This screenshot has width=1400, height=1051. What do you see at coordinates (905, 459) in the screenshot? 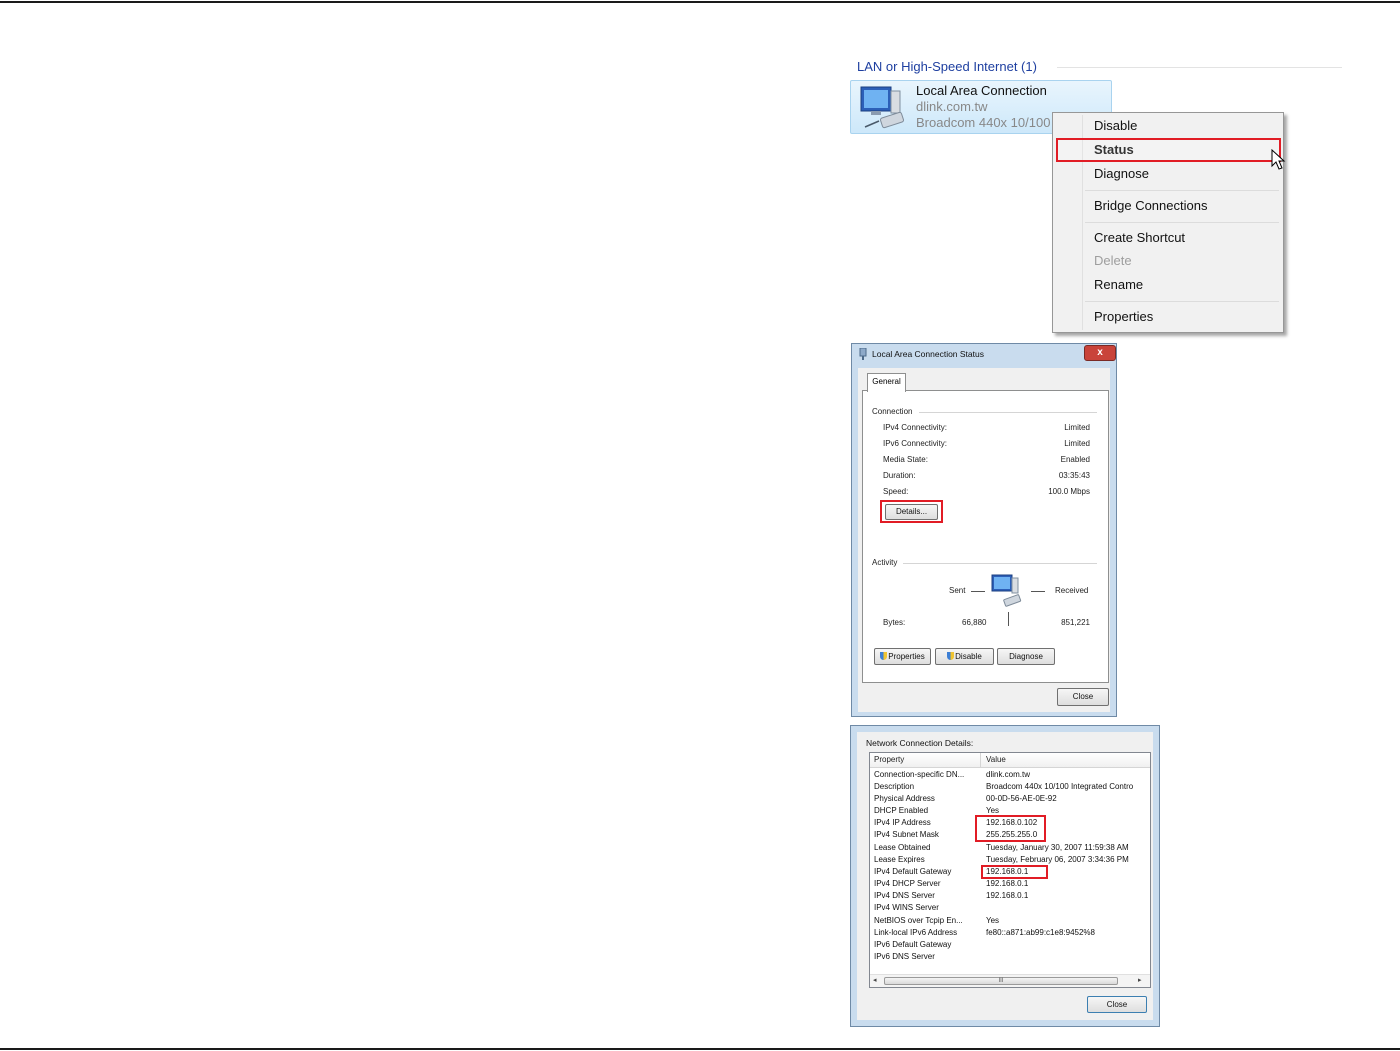
I see `media-state-label: Media State:` at bounding box center [905, 459].